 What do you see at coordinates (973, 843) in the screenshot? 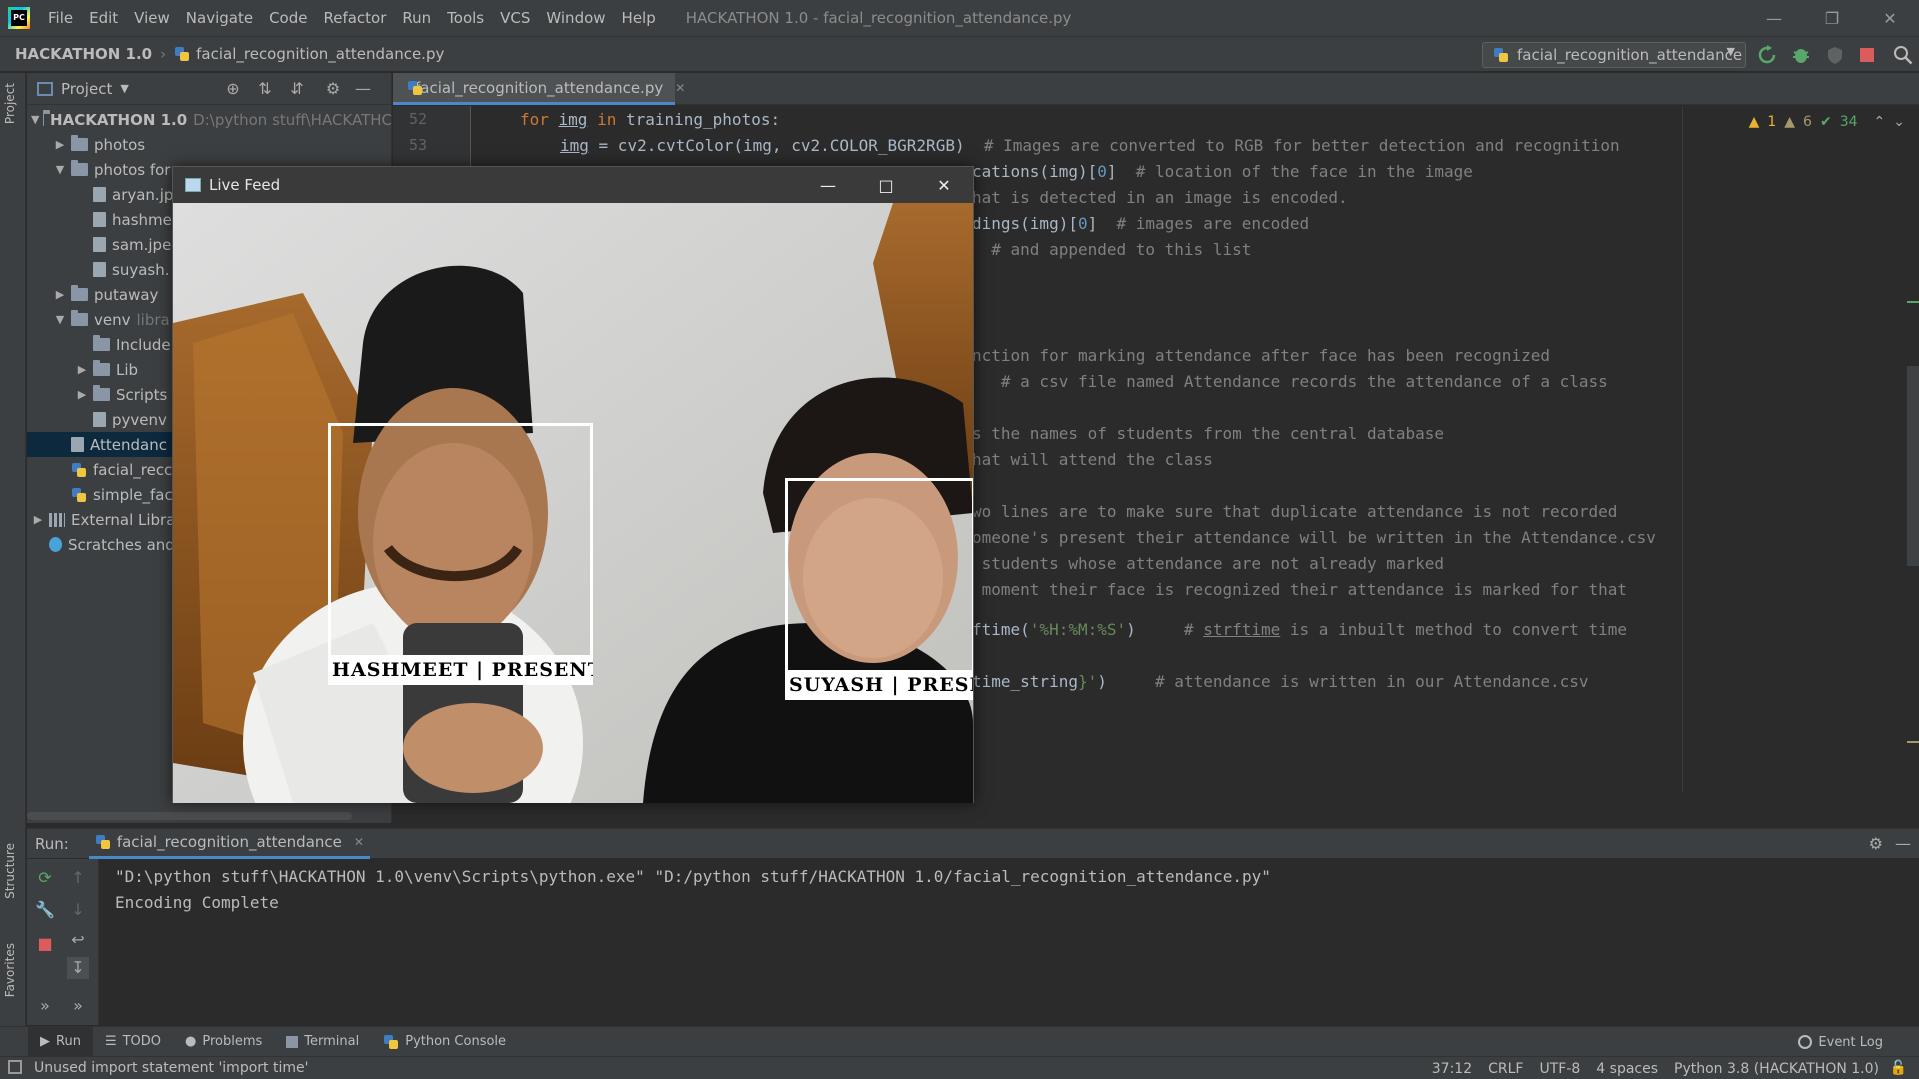
I see `run-panel-header: Run: facial_recognition_attendance ✕ ⚙ —` at bounding box center [973, 843].